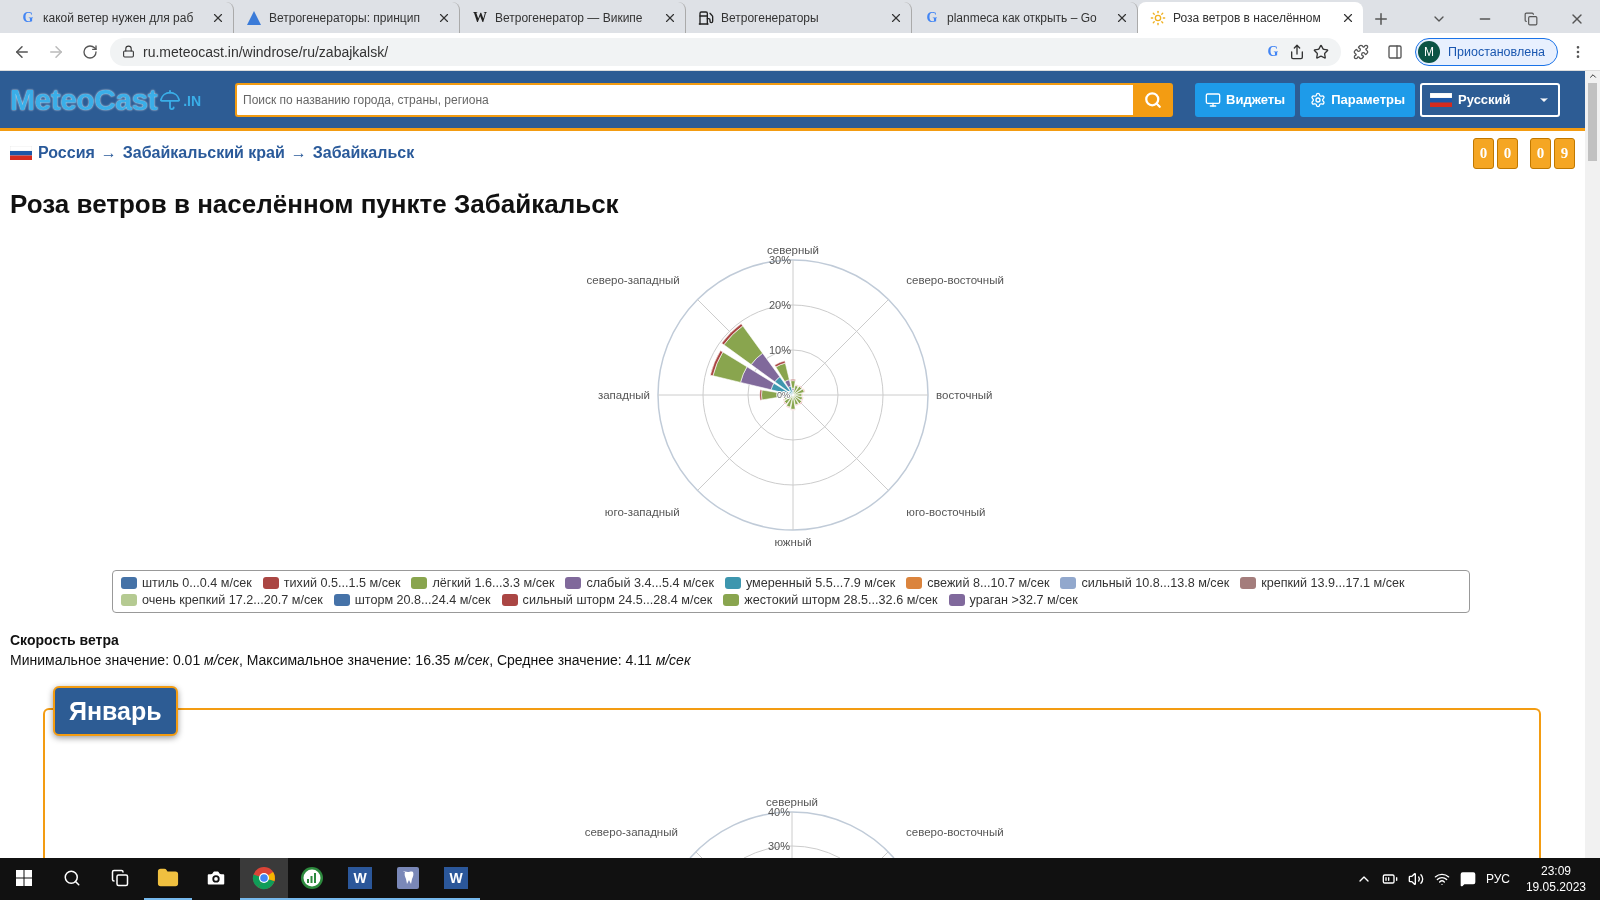  I want to click on windows-icon, so click(24, 878).